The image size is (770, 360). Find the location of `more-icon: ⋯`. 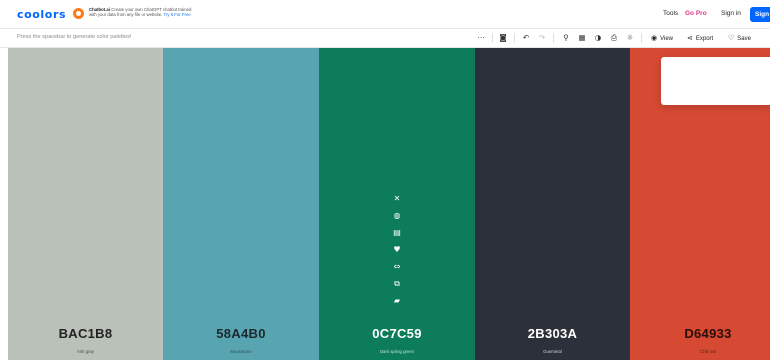

more-icon: ⋯ is located at coordinates (481, 38).